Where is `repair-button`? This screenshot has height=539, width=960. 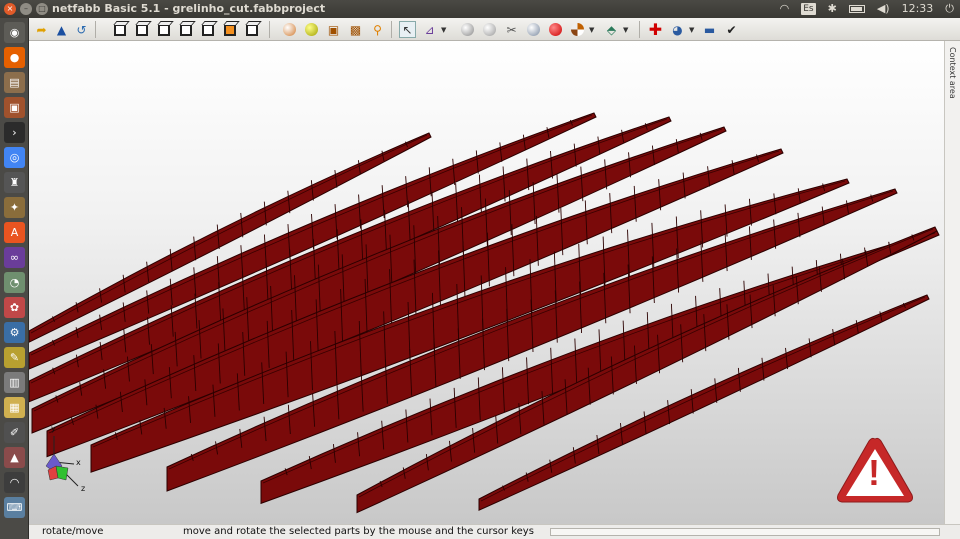 repair-button is located at coordinates (533, 29).